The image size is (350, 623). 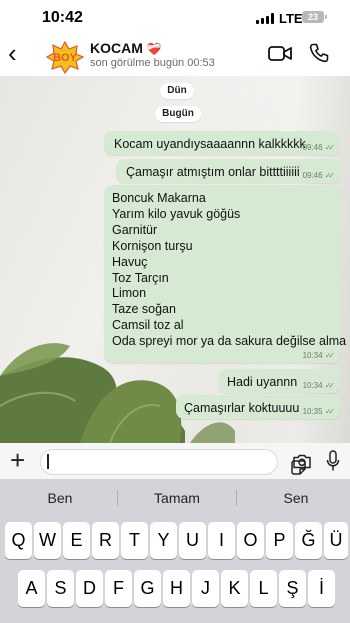 What do you see at coordinates (205, 588) in the screenshot?
I see `key-j: J` at bounding box center [205, 588].